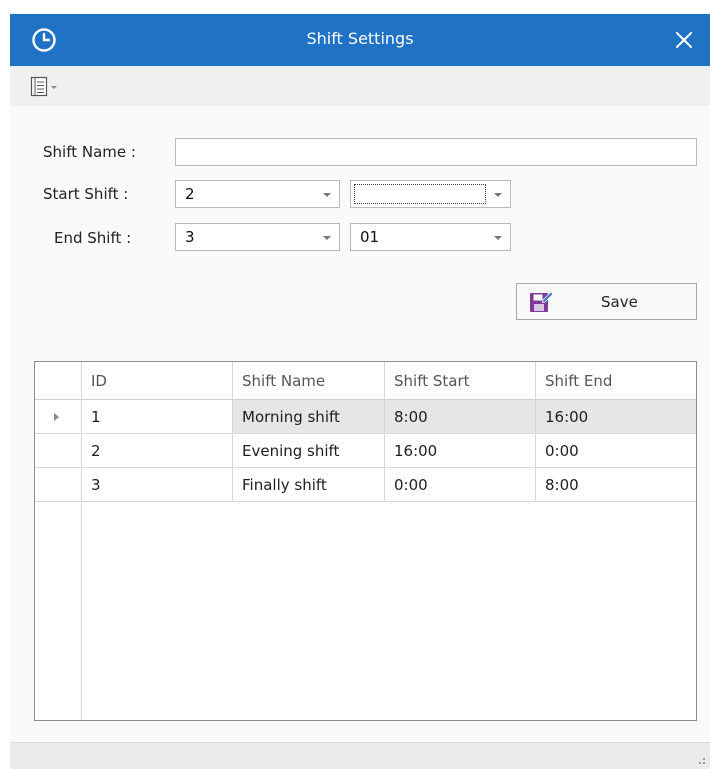 The image size is (710, 769). What do you see at coordinates (460, 484) in the screenshot?
I see `table-cell-shift-start: 0:00` at bounding box center [460, 484].